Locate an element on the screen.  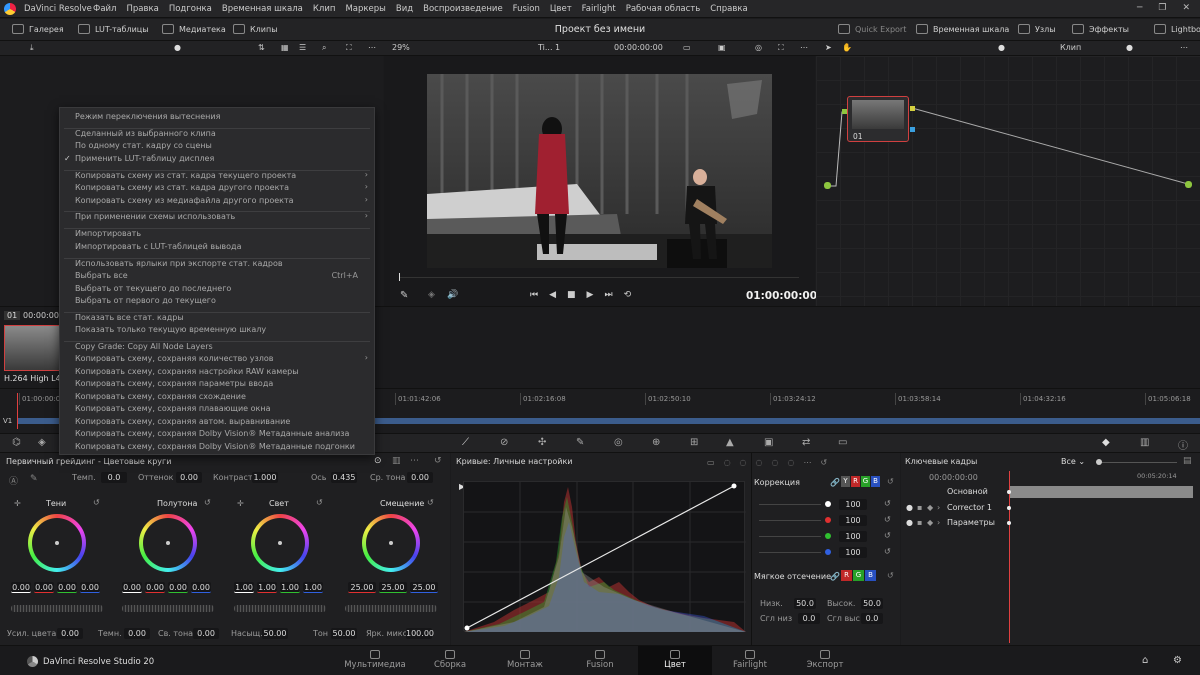
top-field-value: 1.000 is located at coordinates (265, 477).